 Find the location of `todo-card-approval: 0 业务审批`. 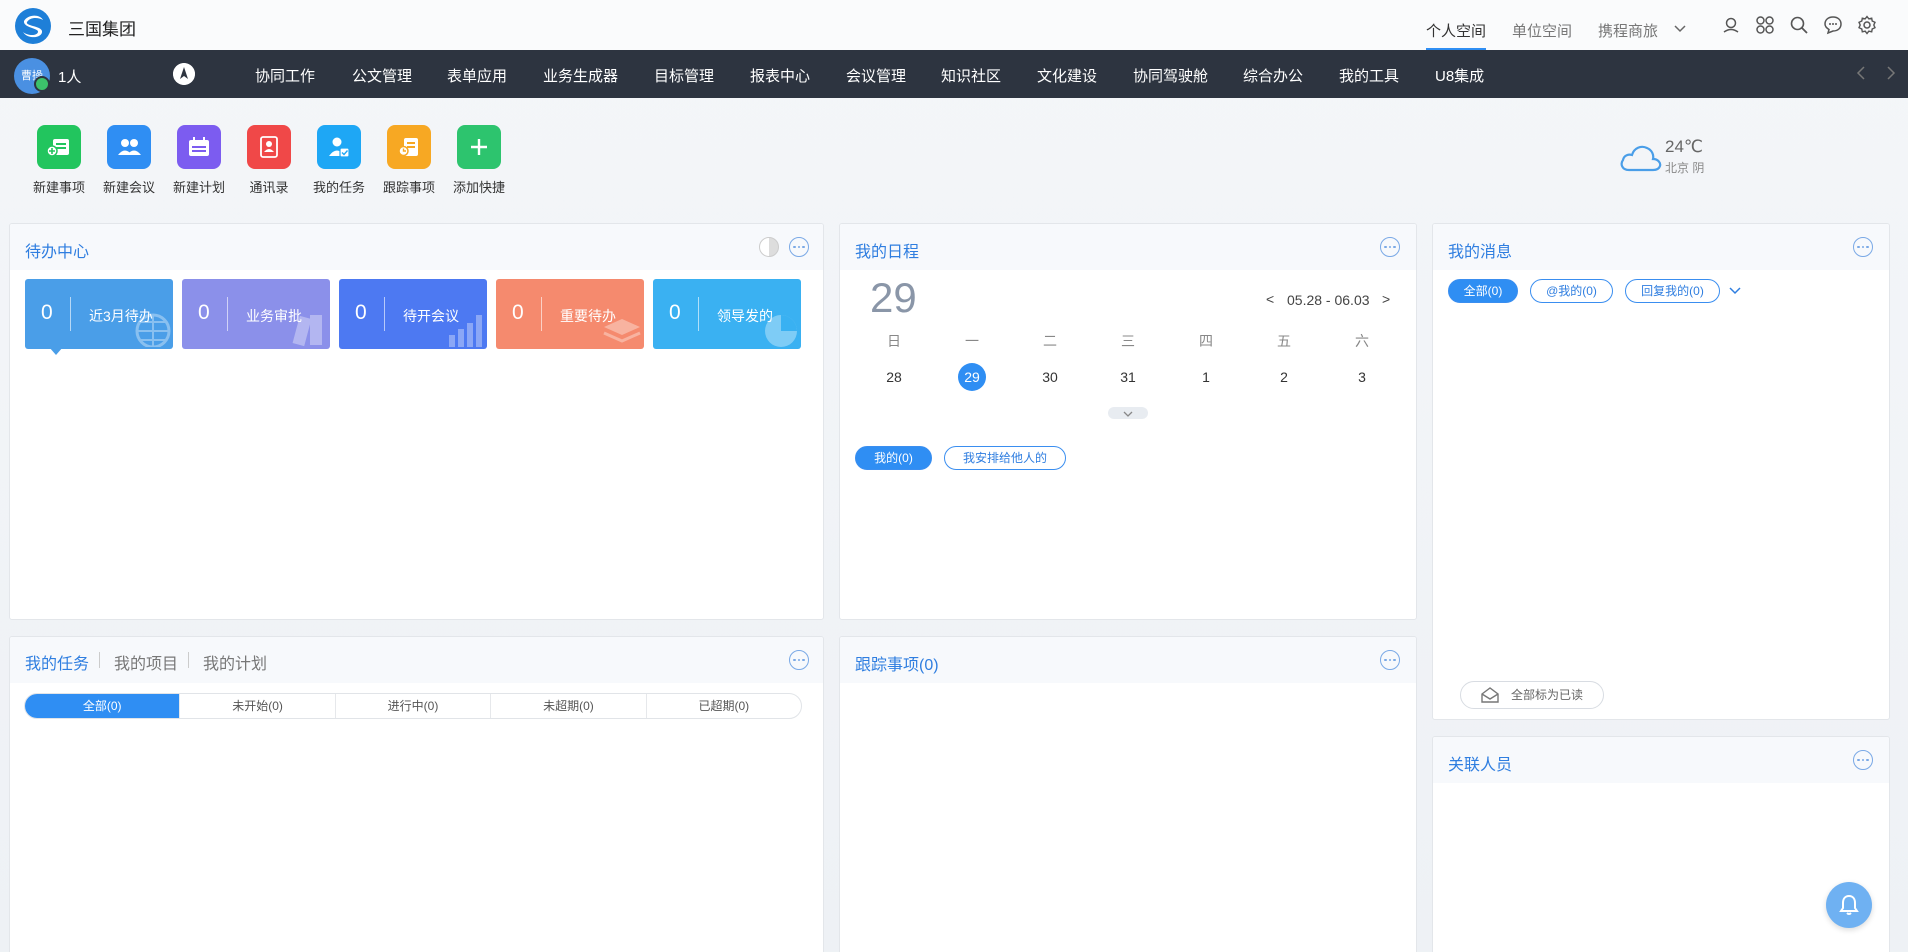

todo-card-approval: 0 业务审批 is located at coordinates (256, 314).